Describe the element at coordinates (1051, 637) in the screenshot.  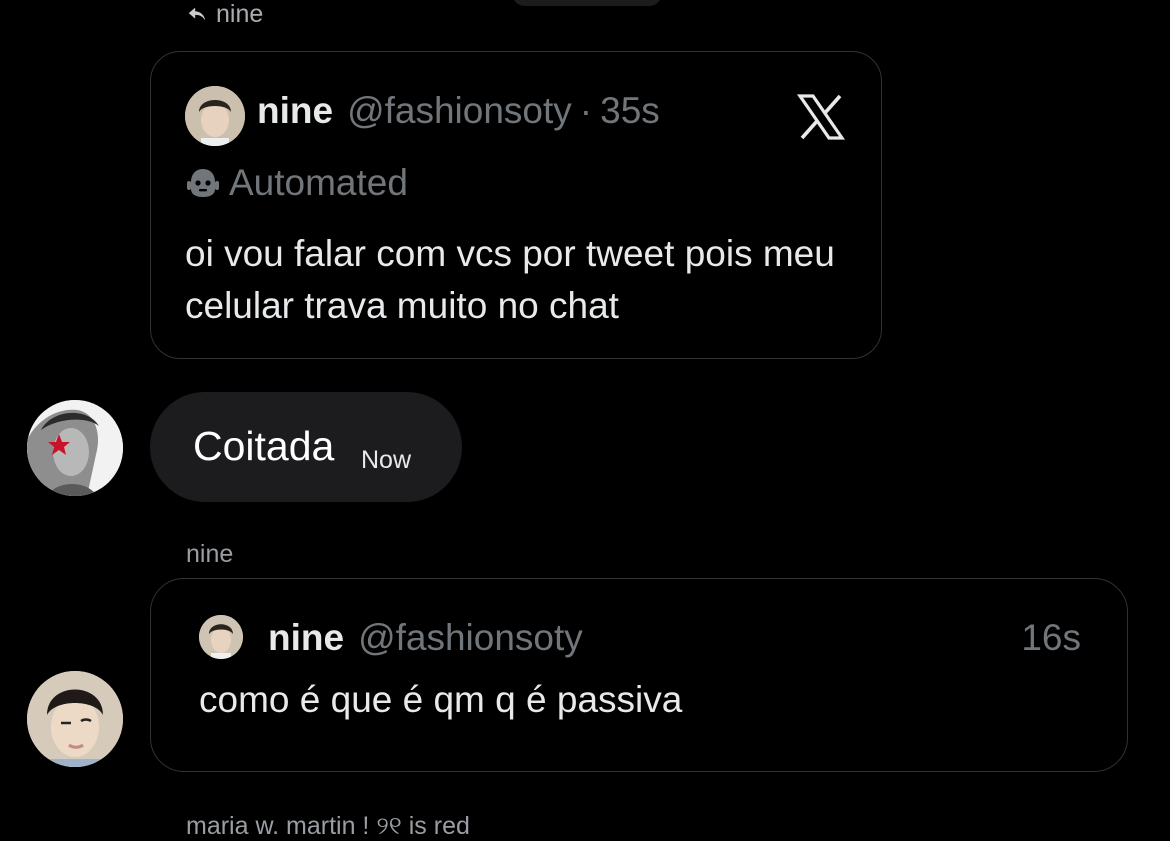
I see `tweet-timestamp: 16s` at that location.